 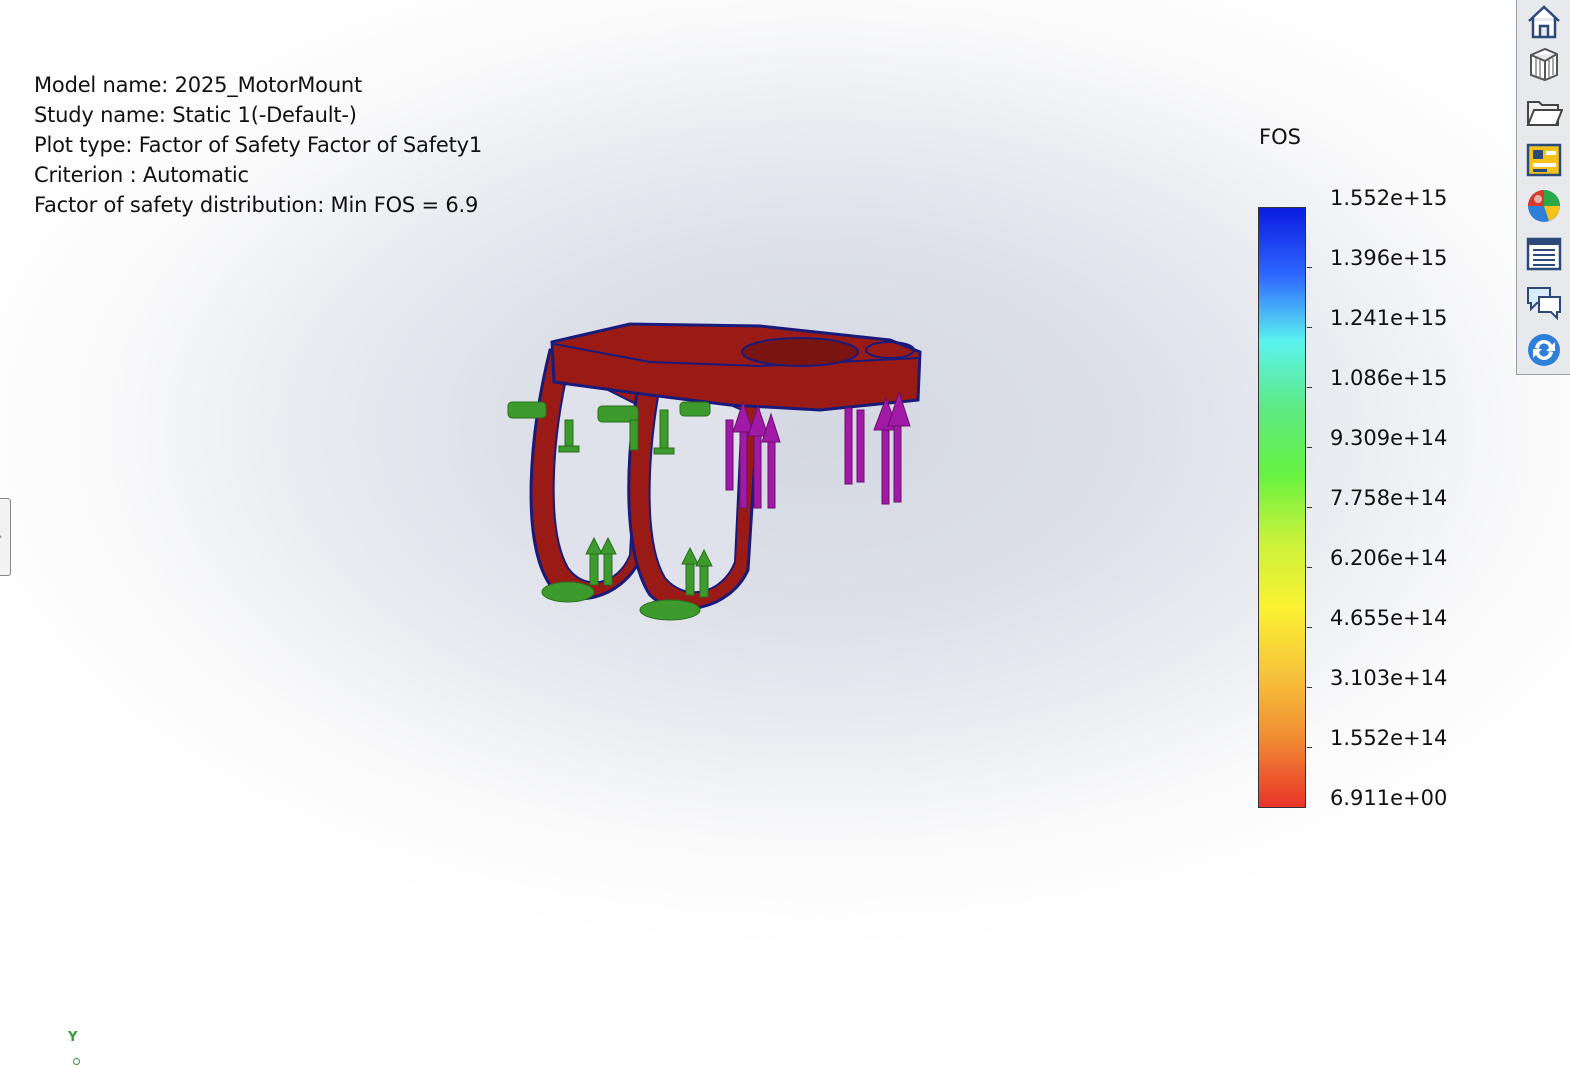 I want to click on view-triad-origin, so click(x=76, y=1061).